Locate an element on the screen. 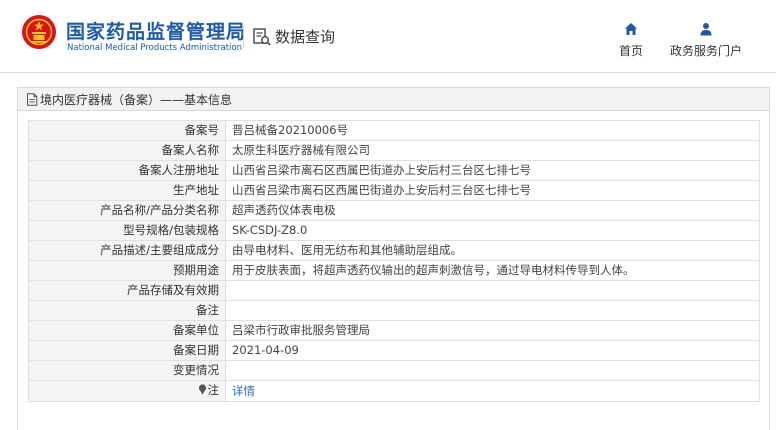 This screenshot has width=776, height=430. table-row: 备案人名称 太原生科医疗器械有限公司 is located at coordinates (394, 150).